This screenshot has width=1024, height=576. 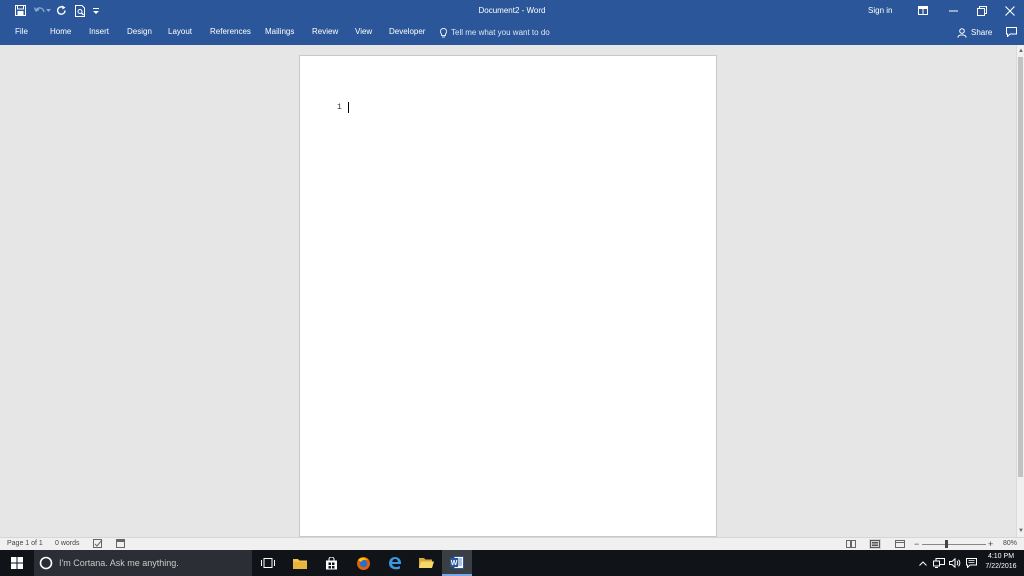 What do you see at coordinates (1001, 566) in the screenshot?
I see `clock-date: 7/22/2016` at bounding box center [1001, 566].